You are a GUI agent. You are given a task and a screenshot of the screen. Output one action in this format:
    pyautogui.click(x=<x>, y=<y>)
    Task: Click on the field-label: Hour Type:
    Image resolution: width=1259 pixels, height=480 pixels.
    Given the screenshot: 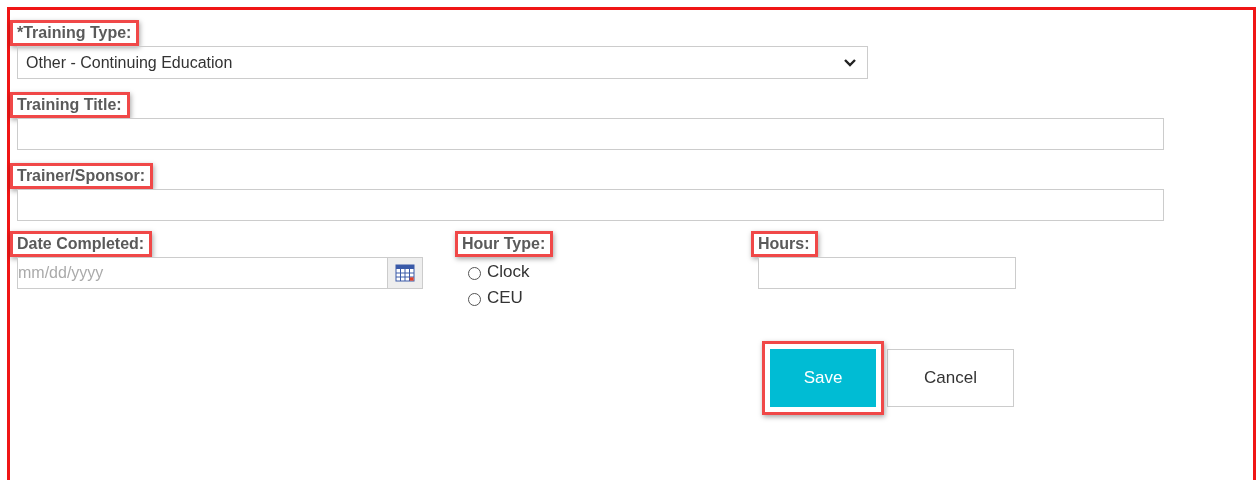 What is the action you would take?
    pyautogui.click(x=504, y=244)
    